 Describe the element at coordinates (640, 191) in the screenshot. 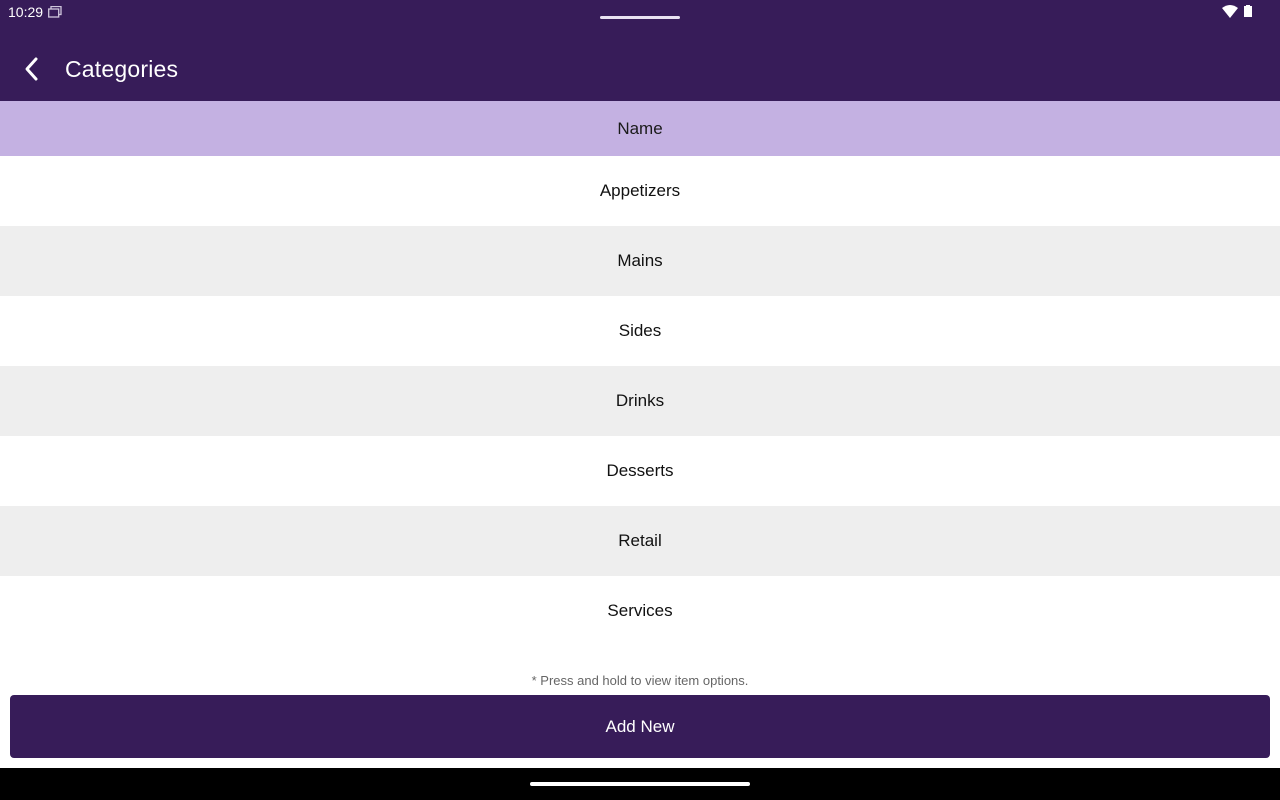

I see `category-row-appetizers: Appetizers` at that location.